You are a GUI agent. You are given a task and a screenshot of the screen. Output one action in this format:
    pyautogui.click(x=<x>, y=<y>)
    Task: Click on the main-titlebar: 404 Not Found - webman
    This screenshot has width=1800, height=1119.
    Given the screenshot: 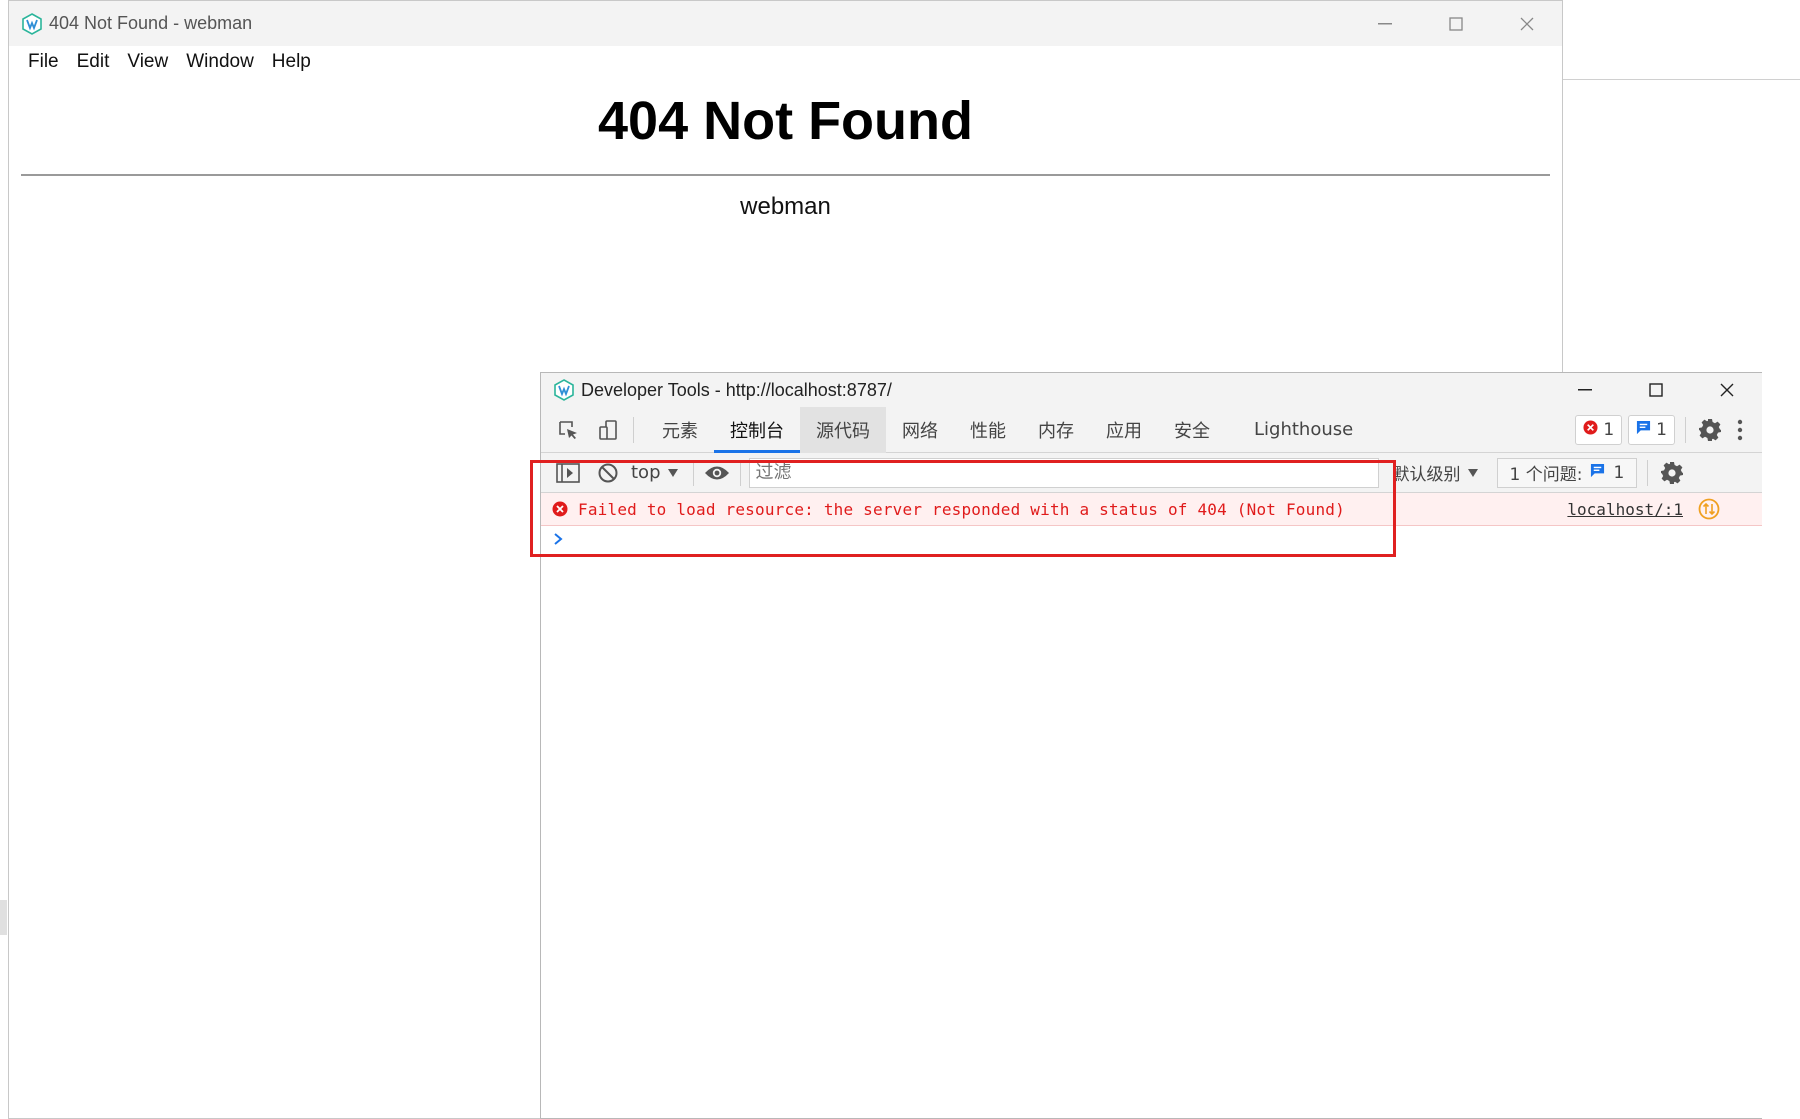 What is the action you would take?
    pyautogui.click(x=785, y=23)
    